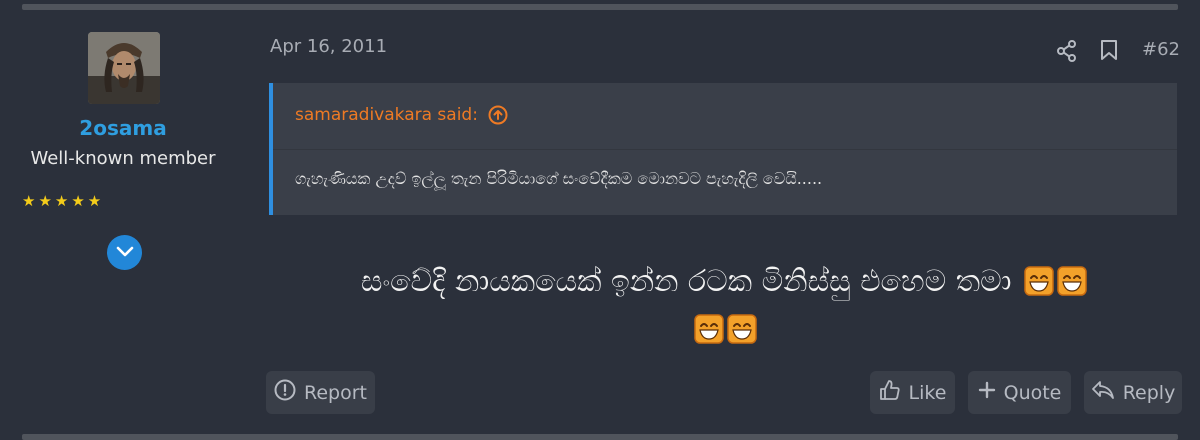 This screenshot has height=440, width=1200. I want to click on avatar, so click(124, 68).